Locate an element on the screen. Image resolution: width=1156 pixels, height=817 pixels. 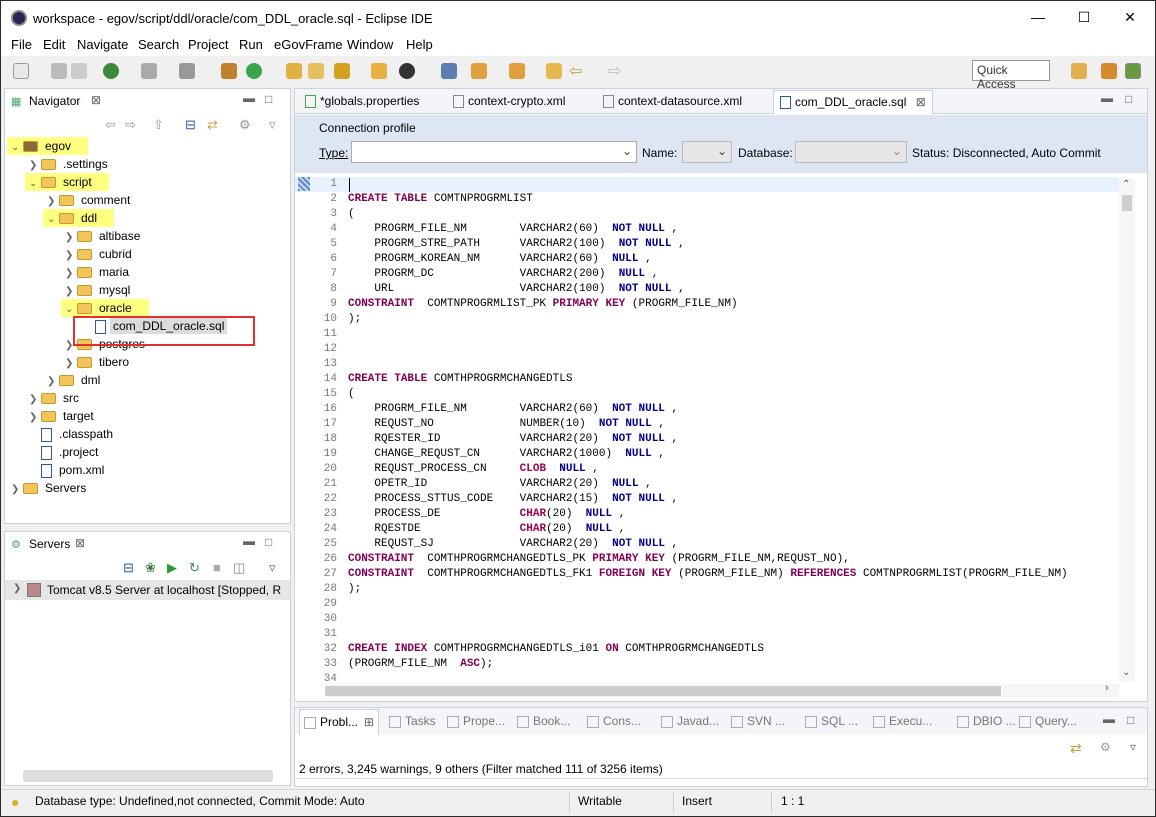
minimize-button: — is located at coordinates (1038, 17).